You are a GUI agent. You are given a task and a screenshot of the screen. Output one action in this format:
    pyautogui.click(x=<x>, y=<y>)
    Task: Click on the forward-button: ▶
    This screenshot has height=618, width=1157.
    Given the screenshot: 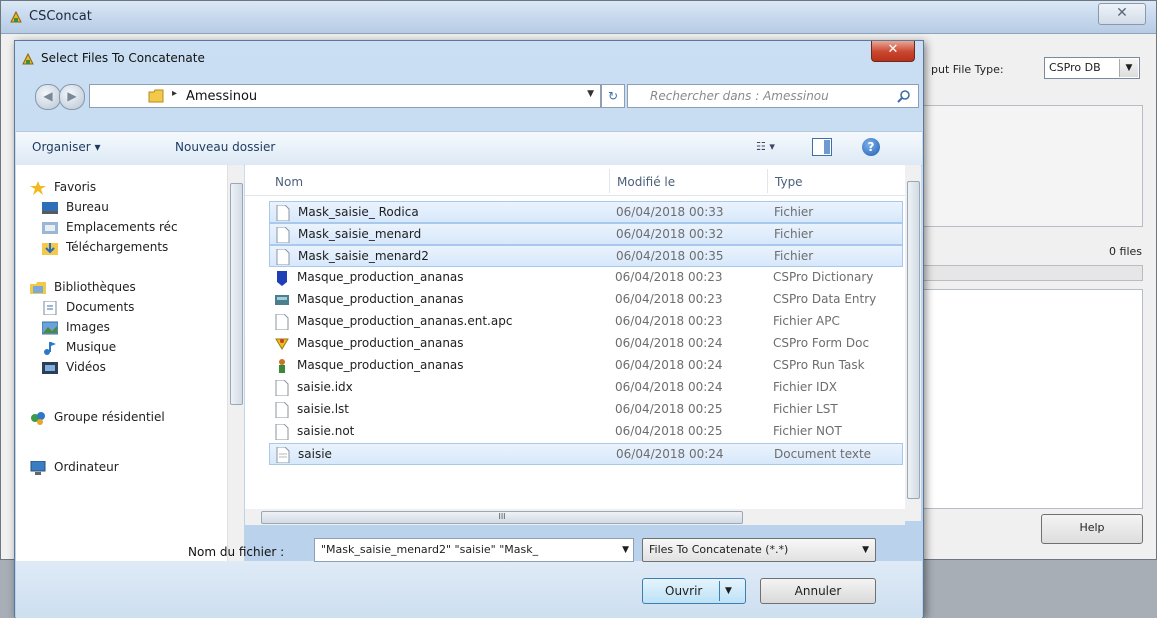 What is the action you would take?
    pyautogui.click(x=72, y=97)
    